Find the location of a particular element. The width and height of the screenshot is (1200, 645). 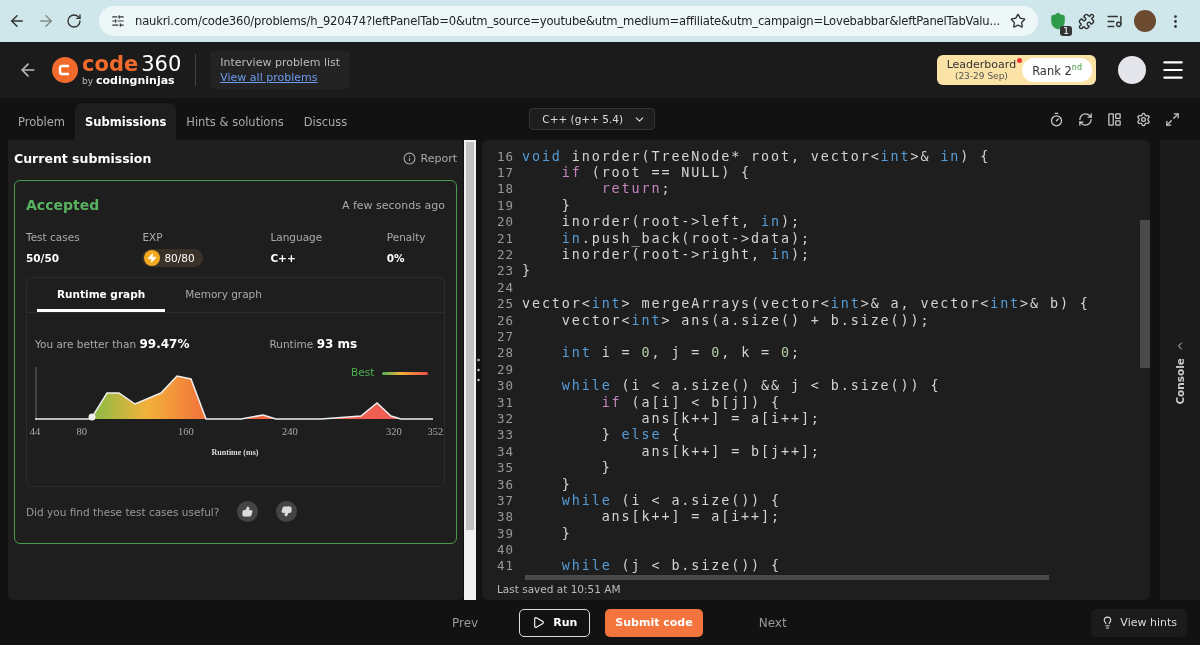

line-number: 39 is located at coordinates (505, 533).